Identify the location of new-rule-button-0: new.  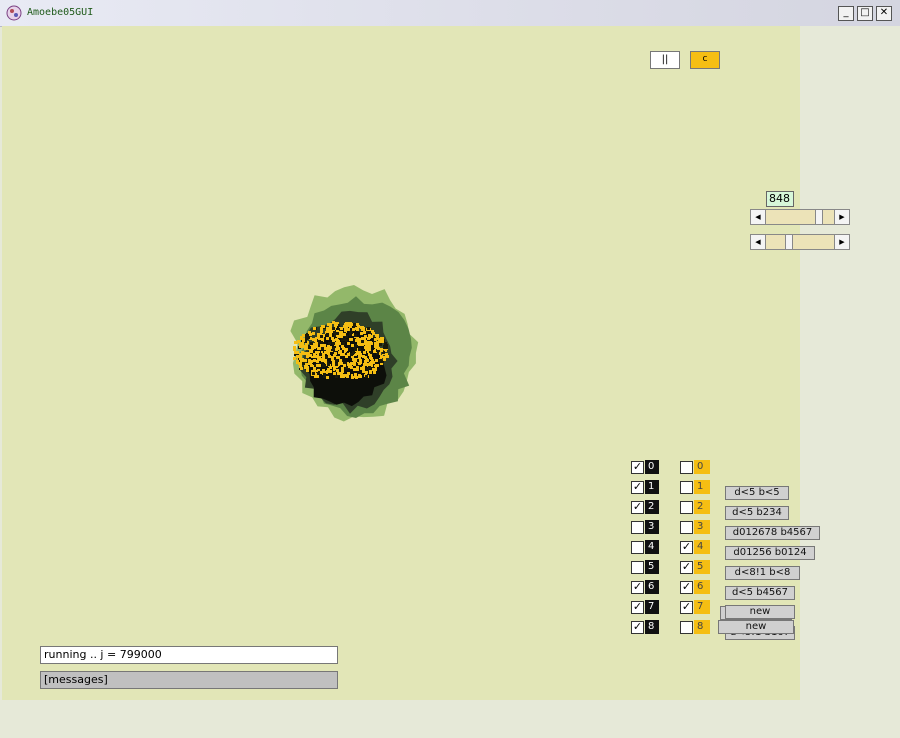
(760, 612).